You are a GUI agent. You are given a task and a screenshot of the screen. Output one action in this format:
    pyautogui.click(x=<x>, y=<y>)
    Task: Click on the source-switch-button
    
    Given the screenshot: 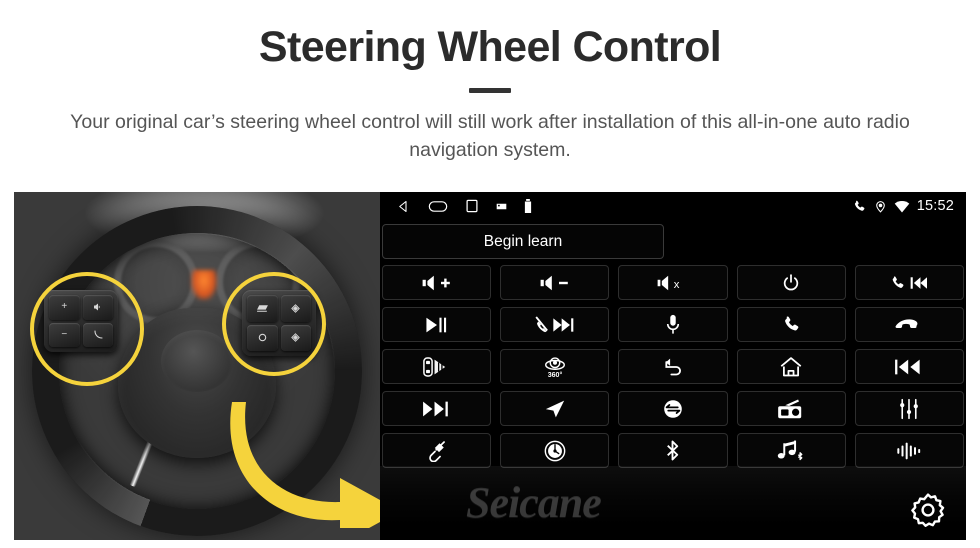 What is the action you would take?
    pyautogui.click(x=673, y=408)
    